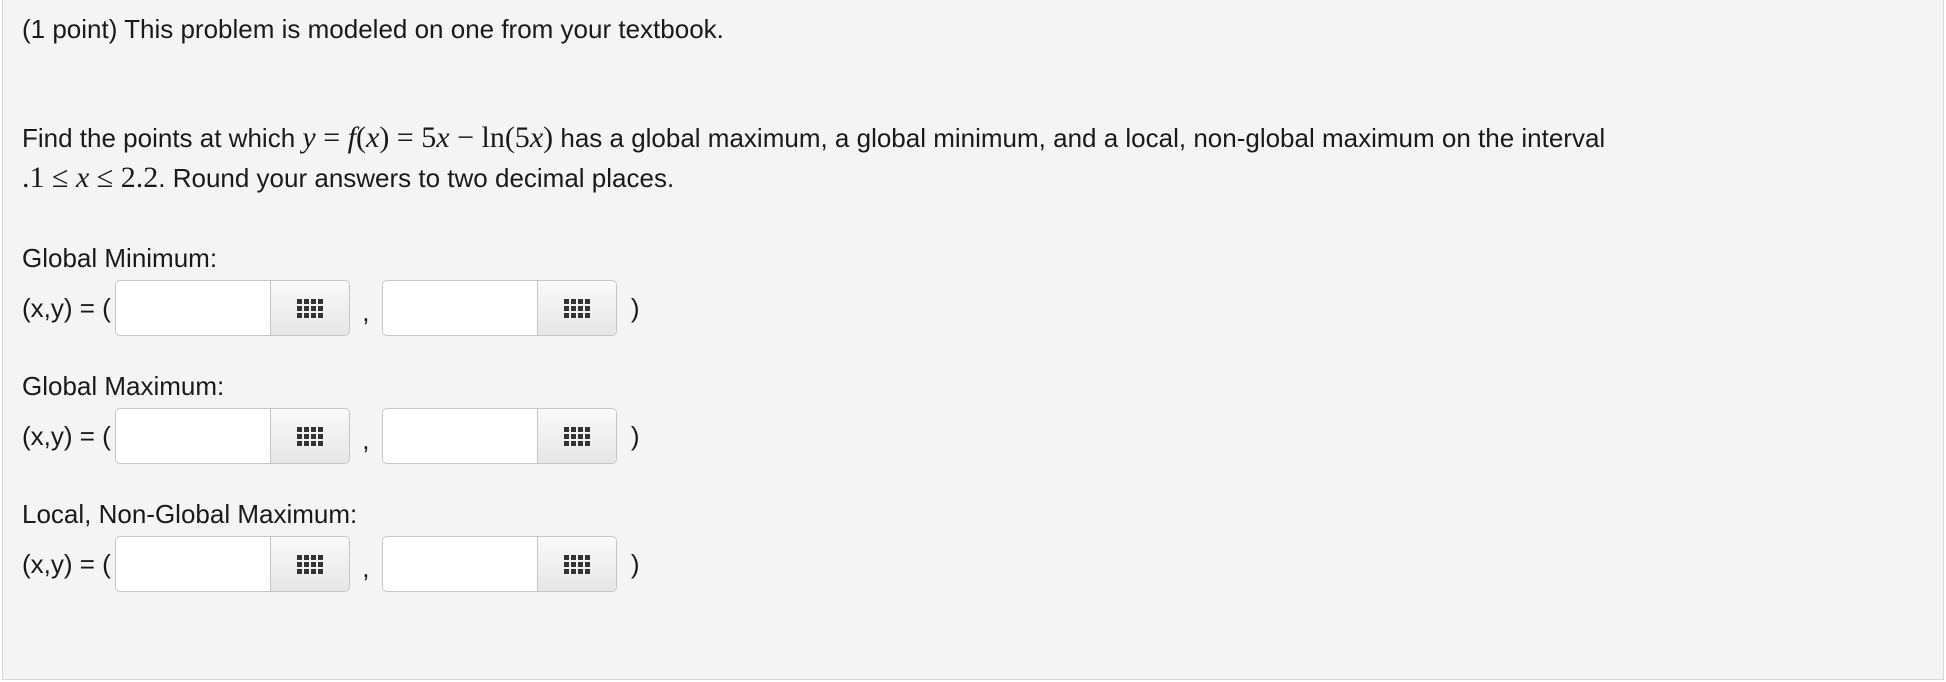  I want to click on global-minimum-row: (x,y) = ( , ), so click(331, 308).